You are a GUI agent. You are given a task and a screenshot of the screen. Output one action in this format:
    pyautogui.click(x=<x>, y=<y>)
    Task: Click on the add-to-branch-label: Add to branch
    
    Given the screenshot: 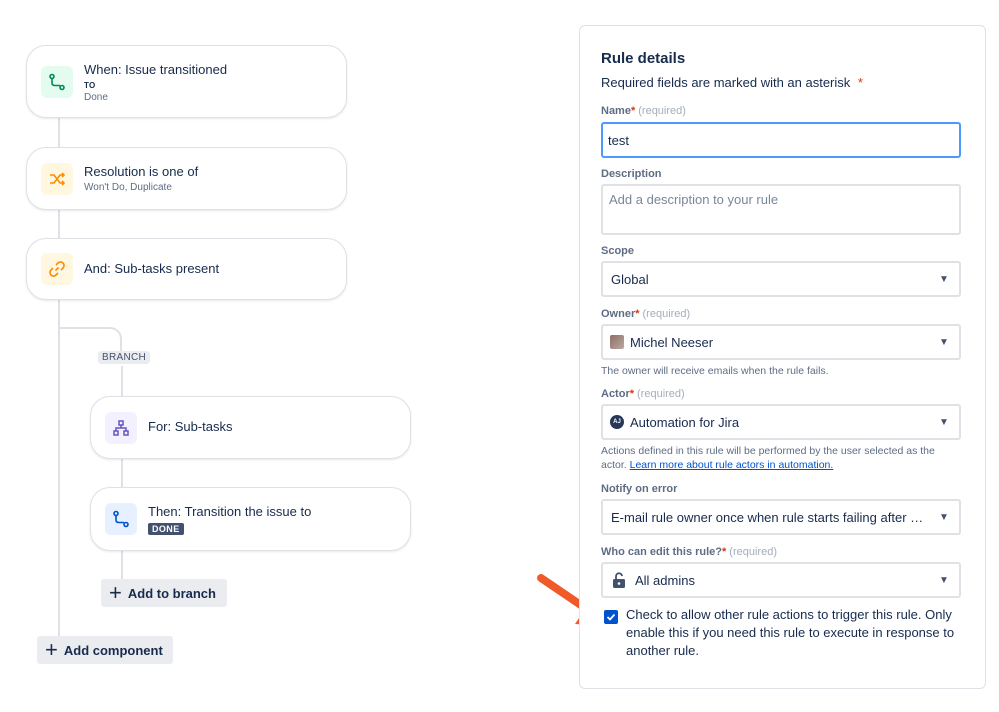 What is the action you would take?
    pyautogui.click(x=171, y=593)
    